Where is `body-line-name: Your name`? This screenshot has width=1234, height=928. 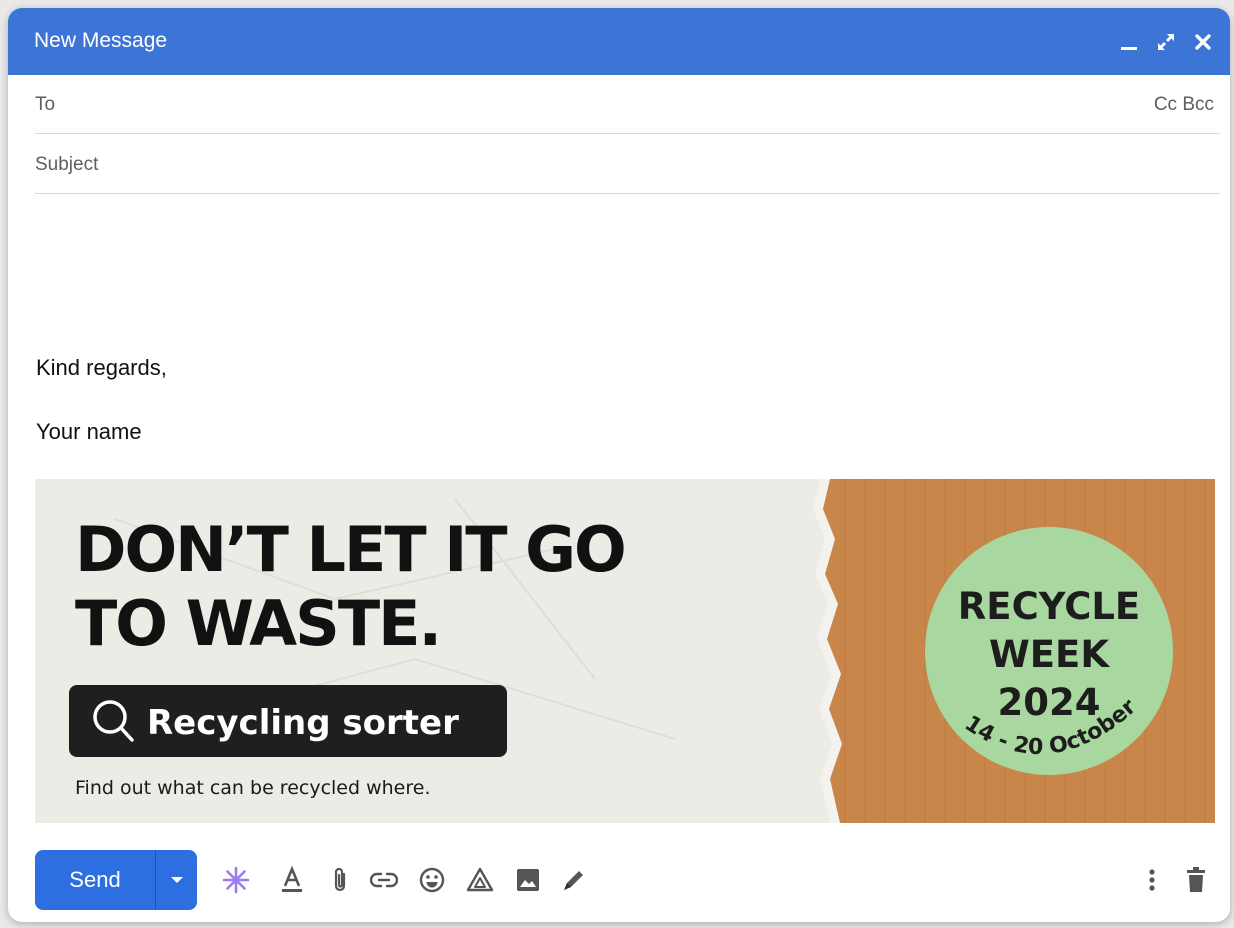 body-line-name: Your name is located at coordinates (89, 431).